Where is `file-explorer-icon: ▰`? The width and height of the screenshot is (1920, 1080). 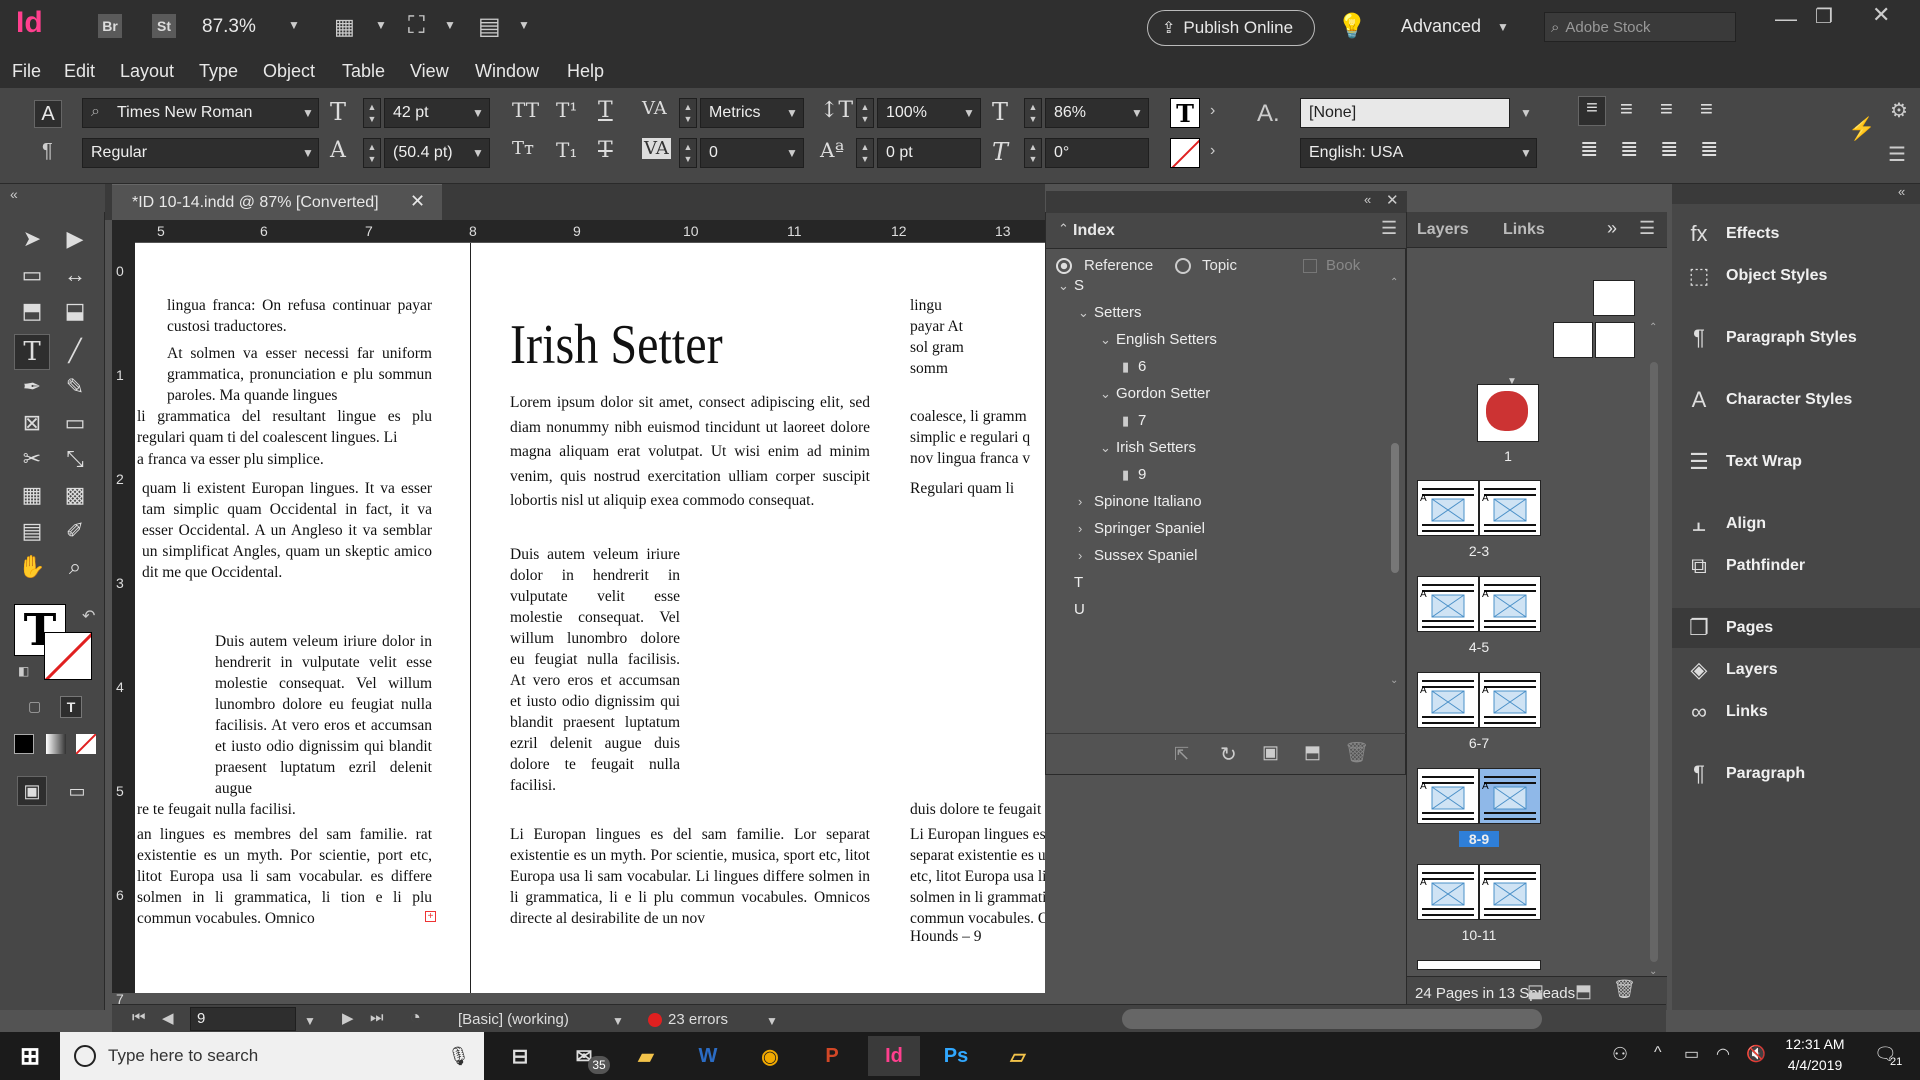 file-explorer-icon: ▰ is located at coordinates (646, 1056).